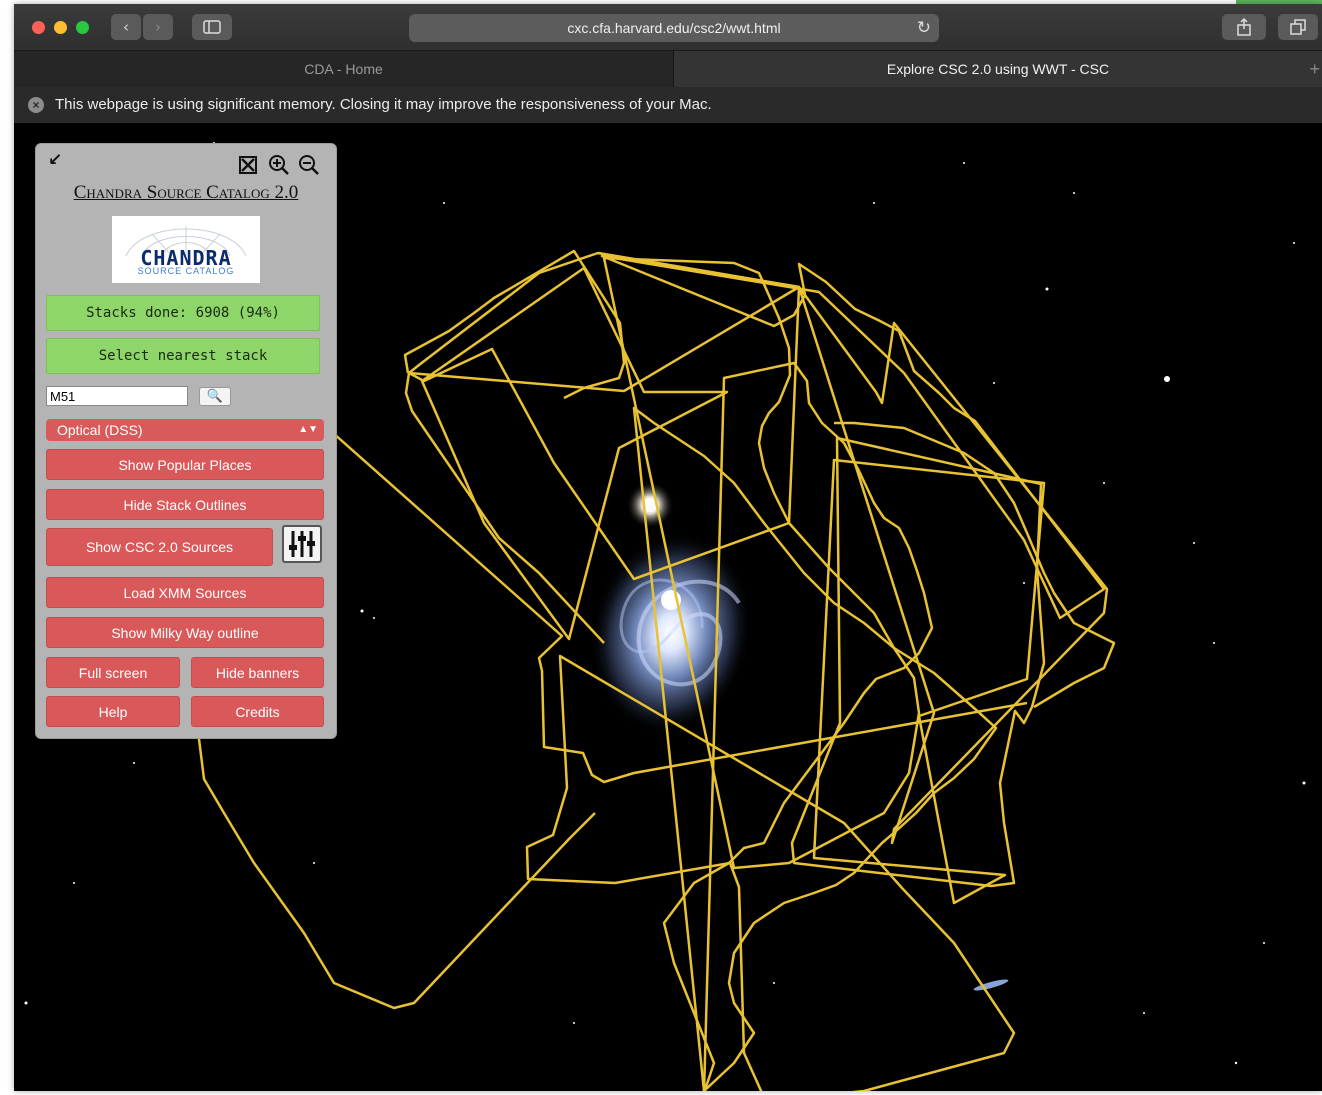  What do you see at coordinates (185, 632) in the screenshot?
I see `show-milky-way-button: Show Milky Way outline` at bounding box center [185, 632].